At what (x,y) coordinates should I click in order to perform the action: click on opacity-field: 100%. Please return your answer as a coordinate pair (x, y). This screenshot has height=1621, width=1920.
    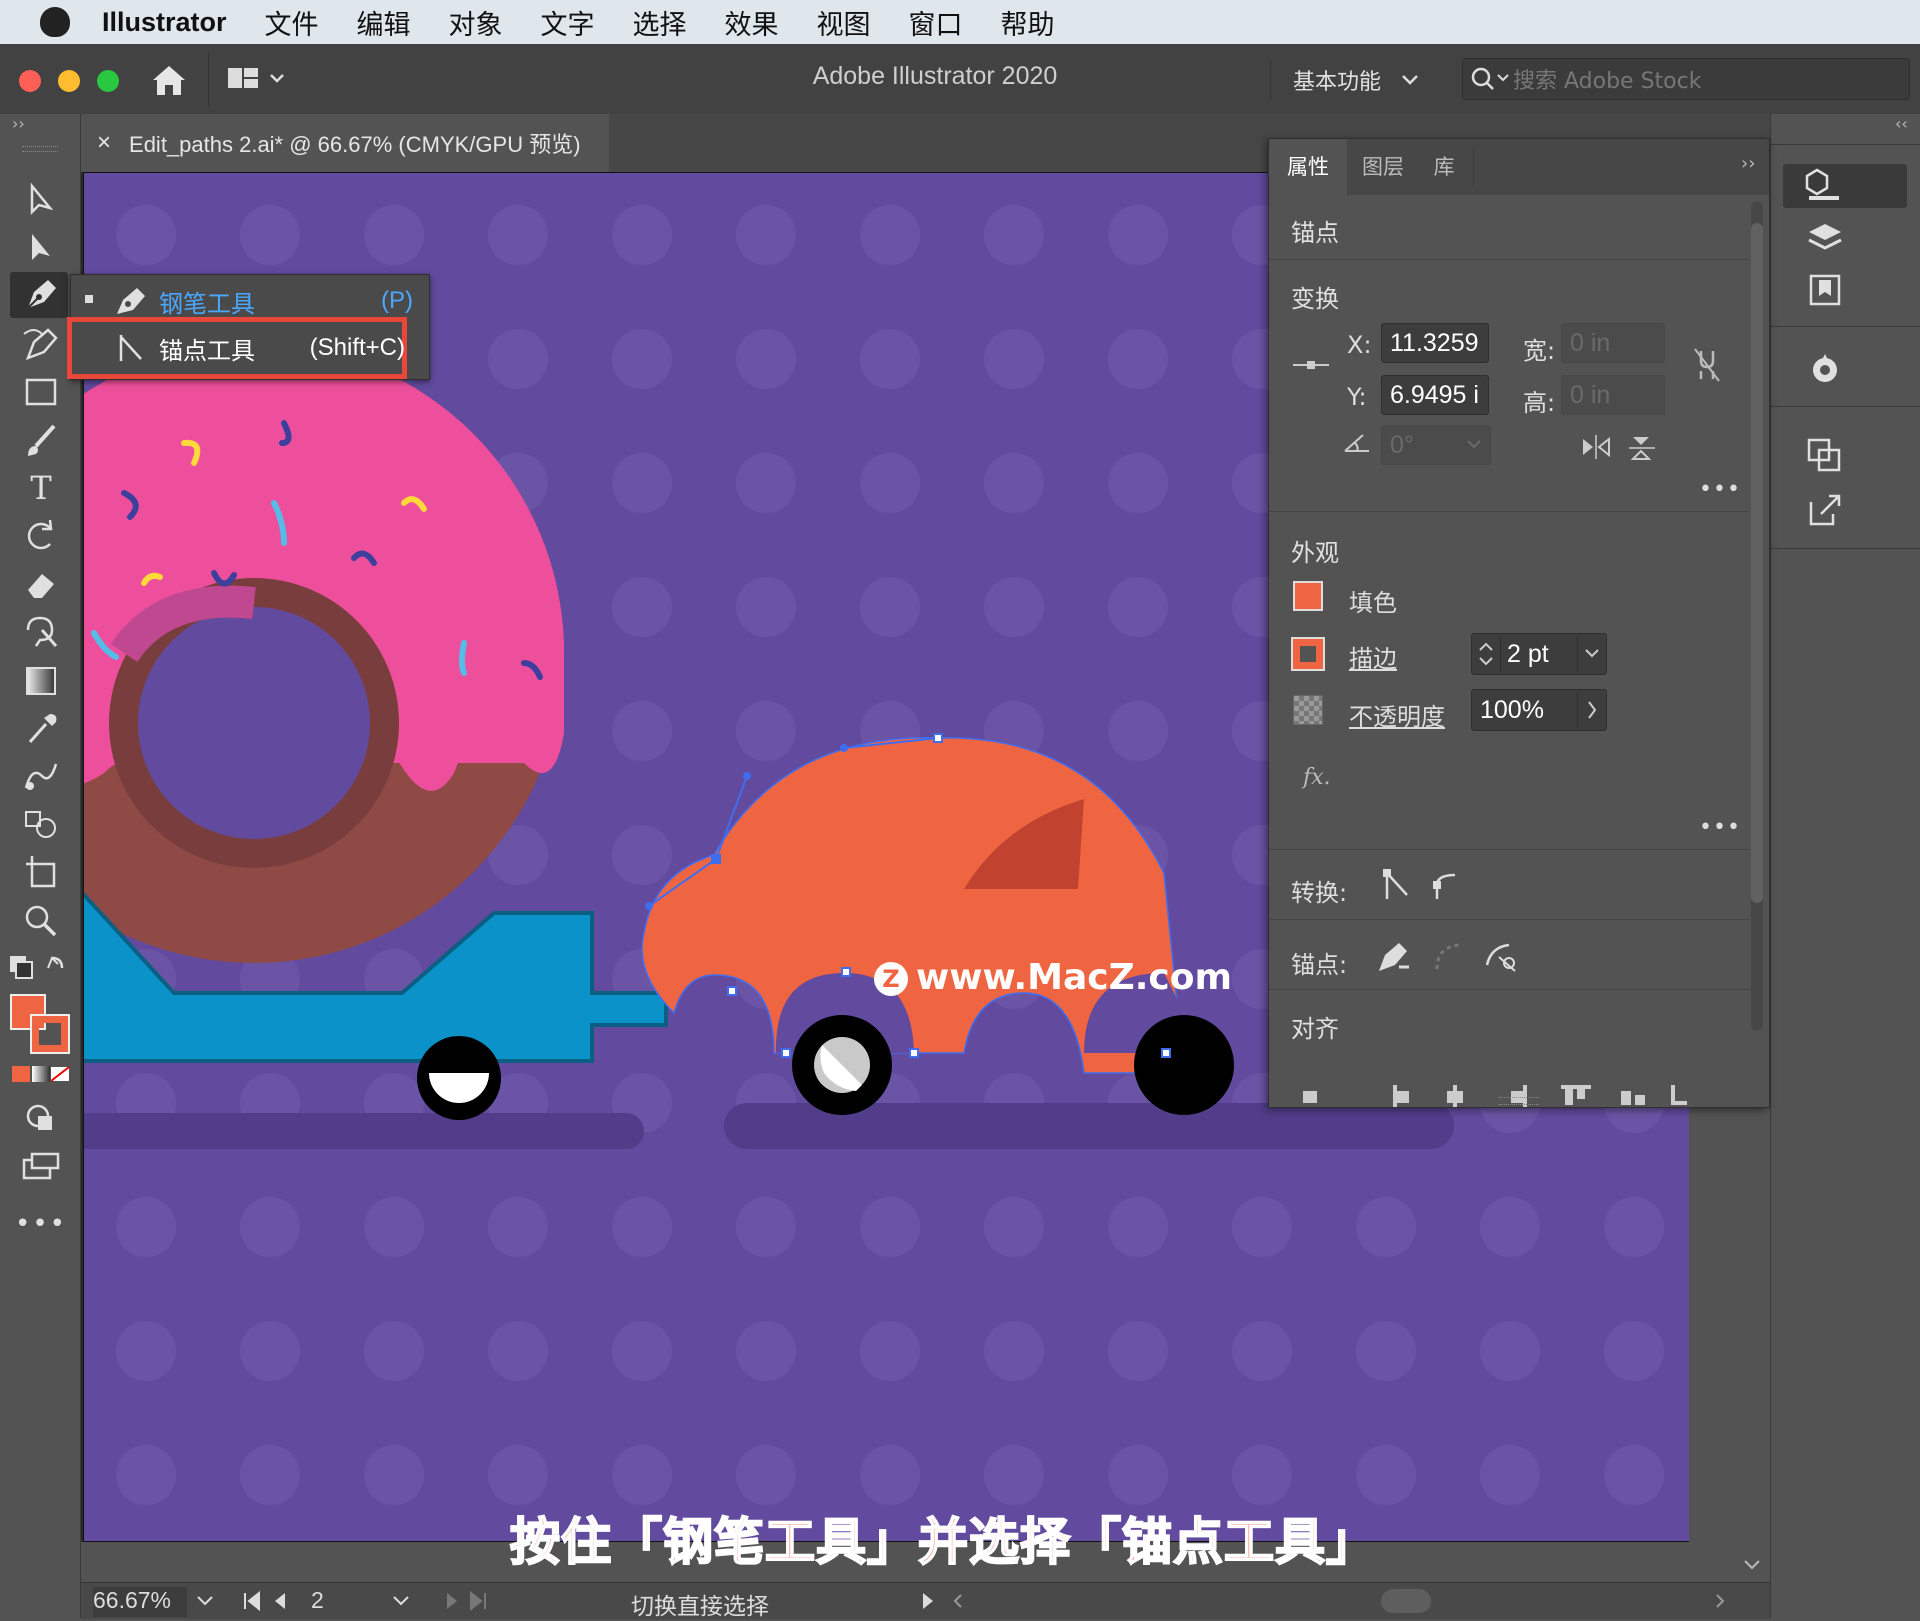
    Looking at the image, I should click on (1539, 710).